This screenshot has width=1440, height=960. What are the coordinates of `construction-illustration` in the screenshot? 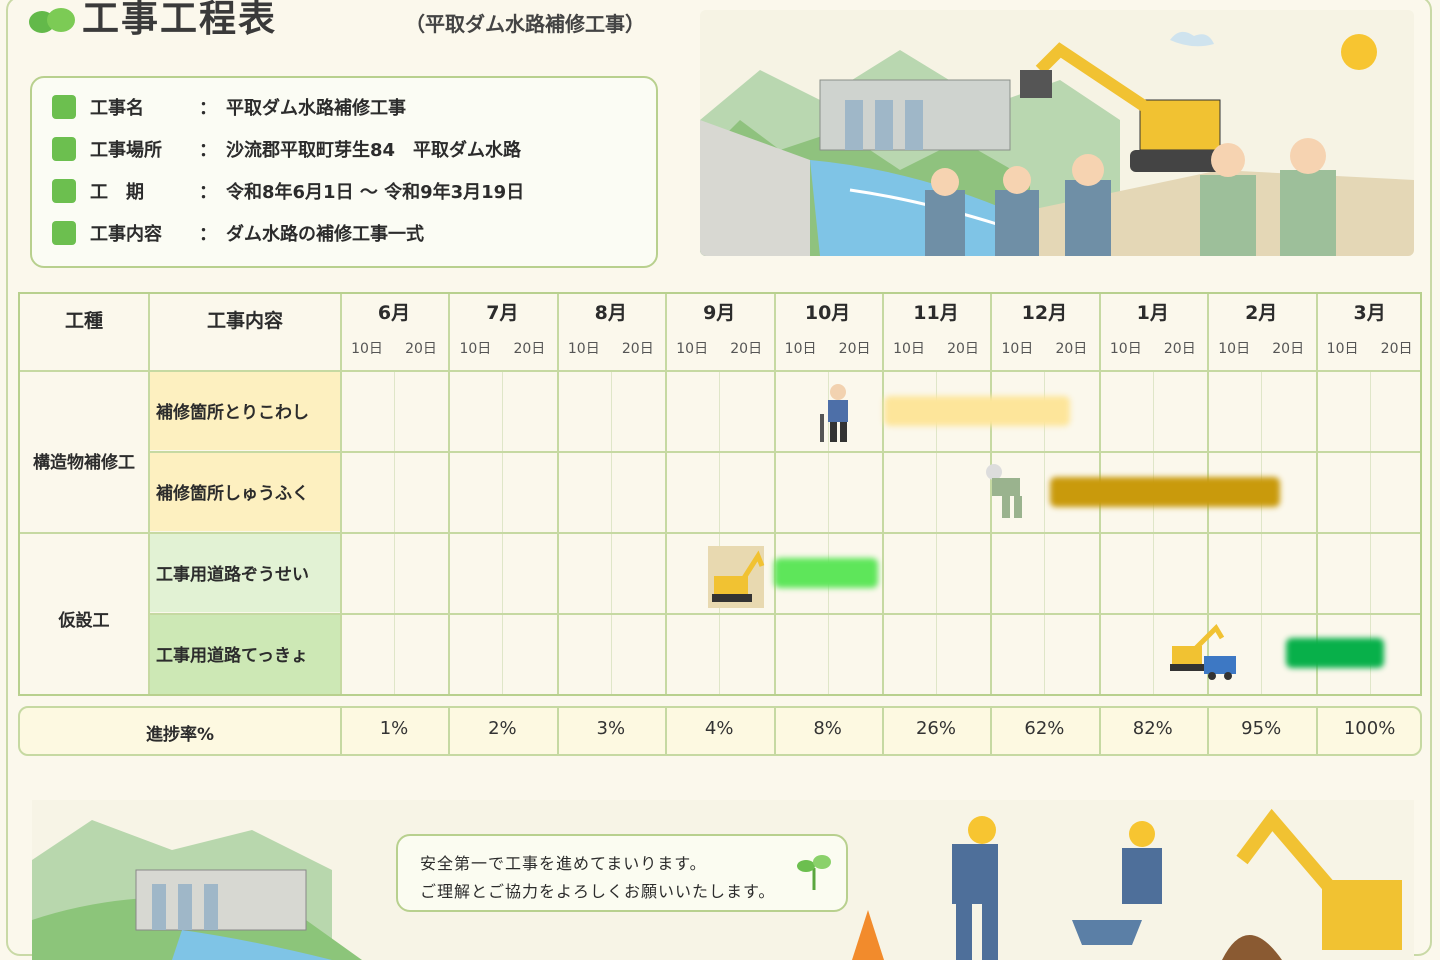 It's located at (1057, 133).